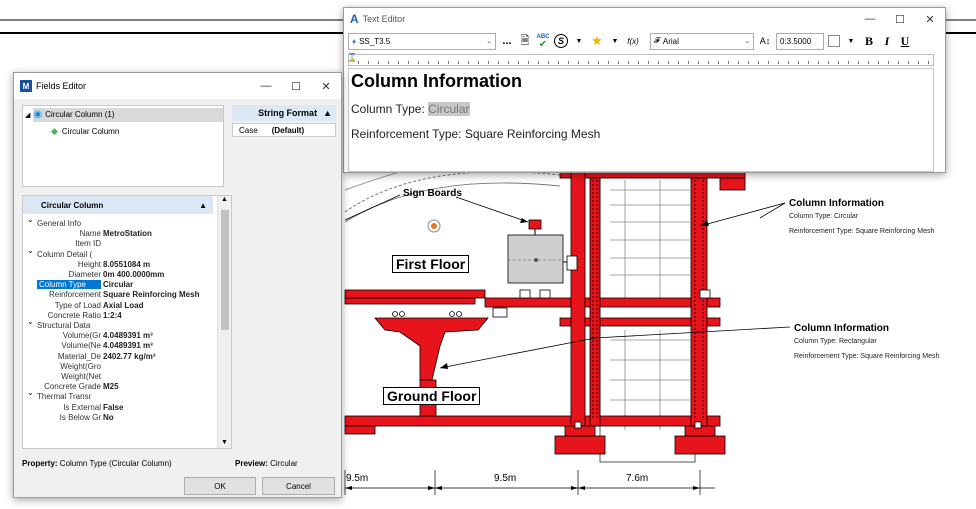 This screenshot has width=976, height=509. Describe the element at coordinates (26, 86) in the screenshot. I see `fields-editor-app-icon: M` at that location.